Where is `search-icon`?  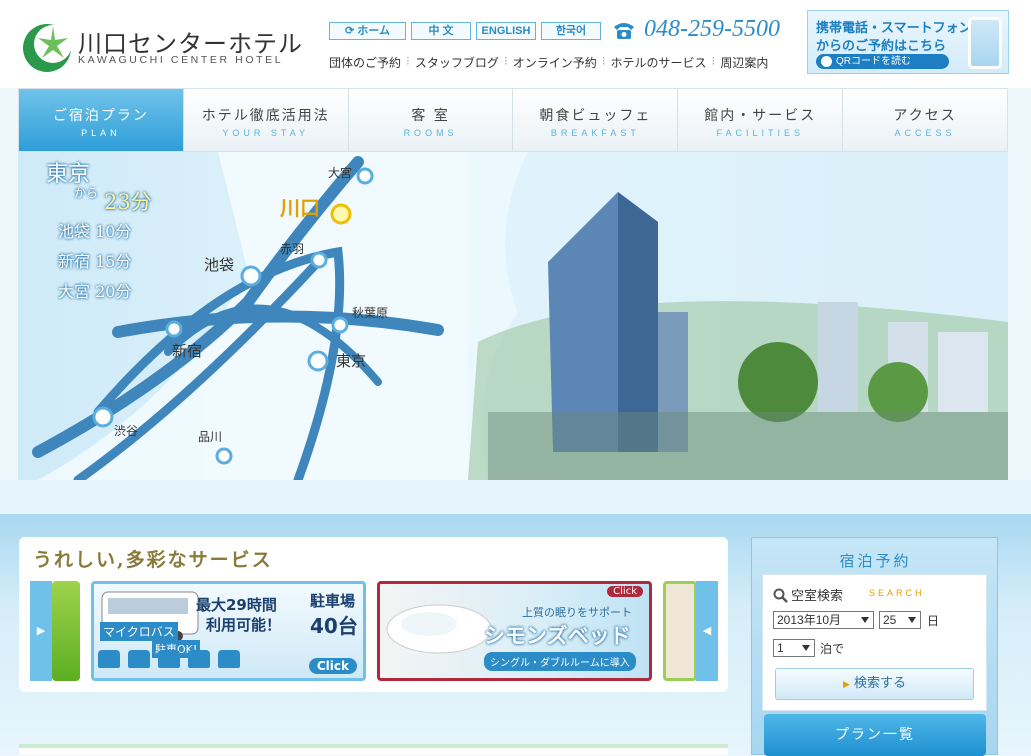 search-icon is located at coordinates (780, 595).